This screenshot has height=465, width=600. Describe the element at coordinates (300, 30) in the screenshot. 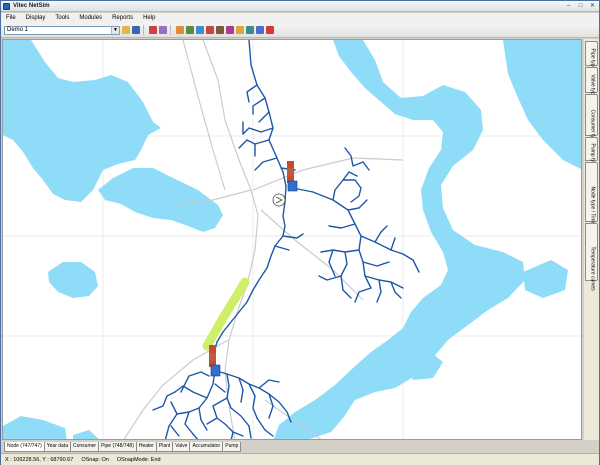

I see `toolbar: Demo 1 ▼` at that location.